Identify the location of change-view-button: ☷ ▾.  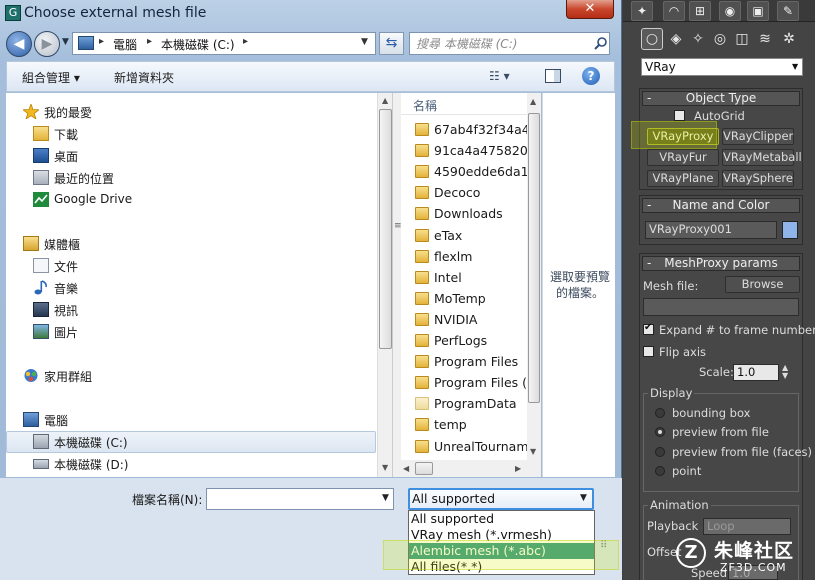
(499, 76).